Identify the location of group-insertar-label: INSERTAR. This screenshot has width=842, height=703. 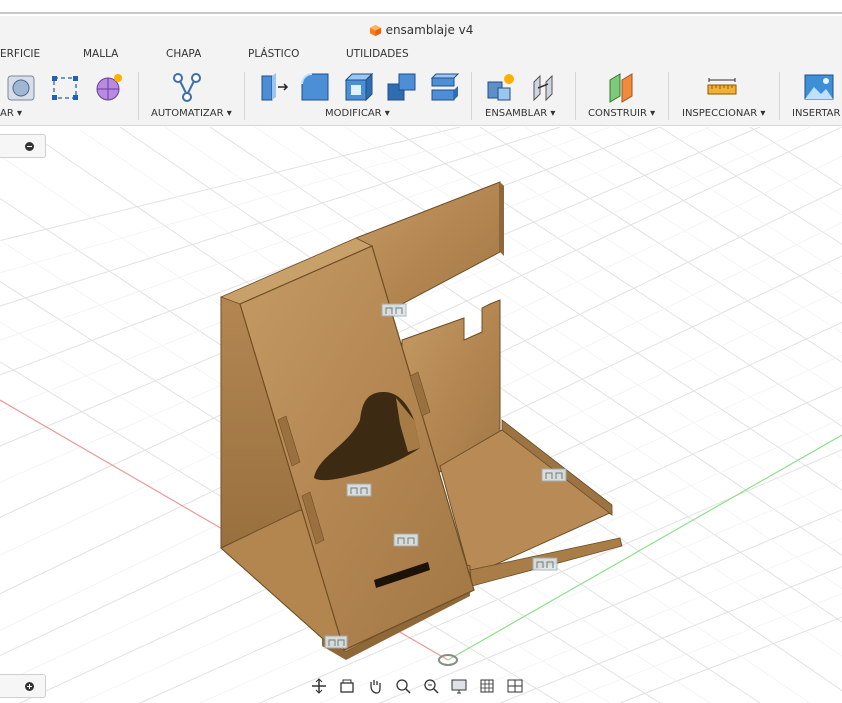
(816, 113).